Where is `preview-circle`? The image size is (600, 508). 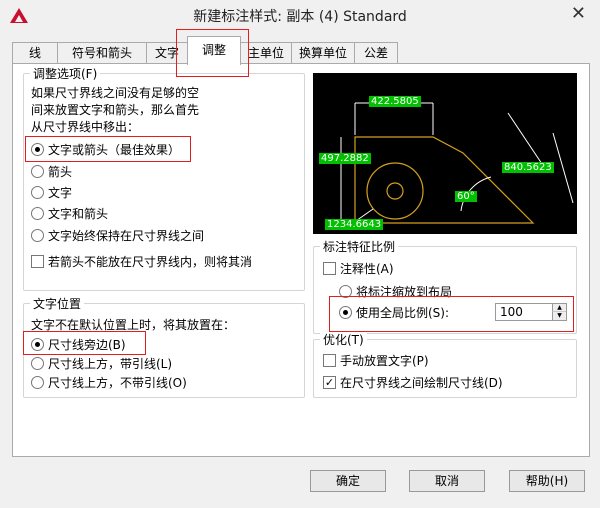 preview-circle is located at coordinates (395, 191).